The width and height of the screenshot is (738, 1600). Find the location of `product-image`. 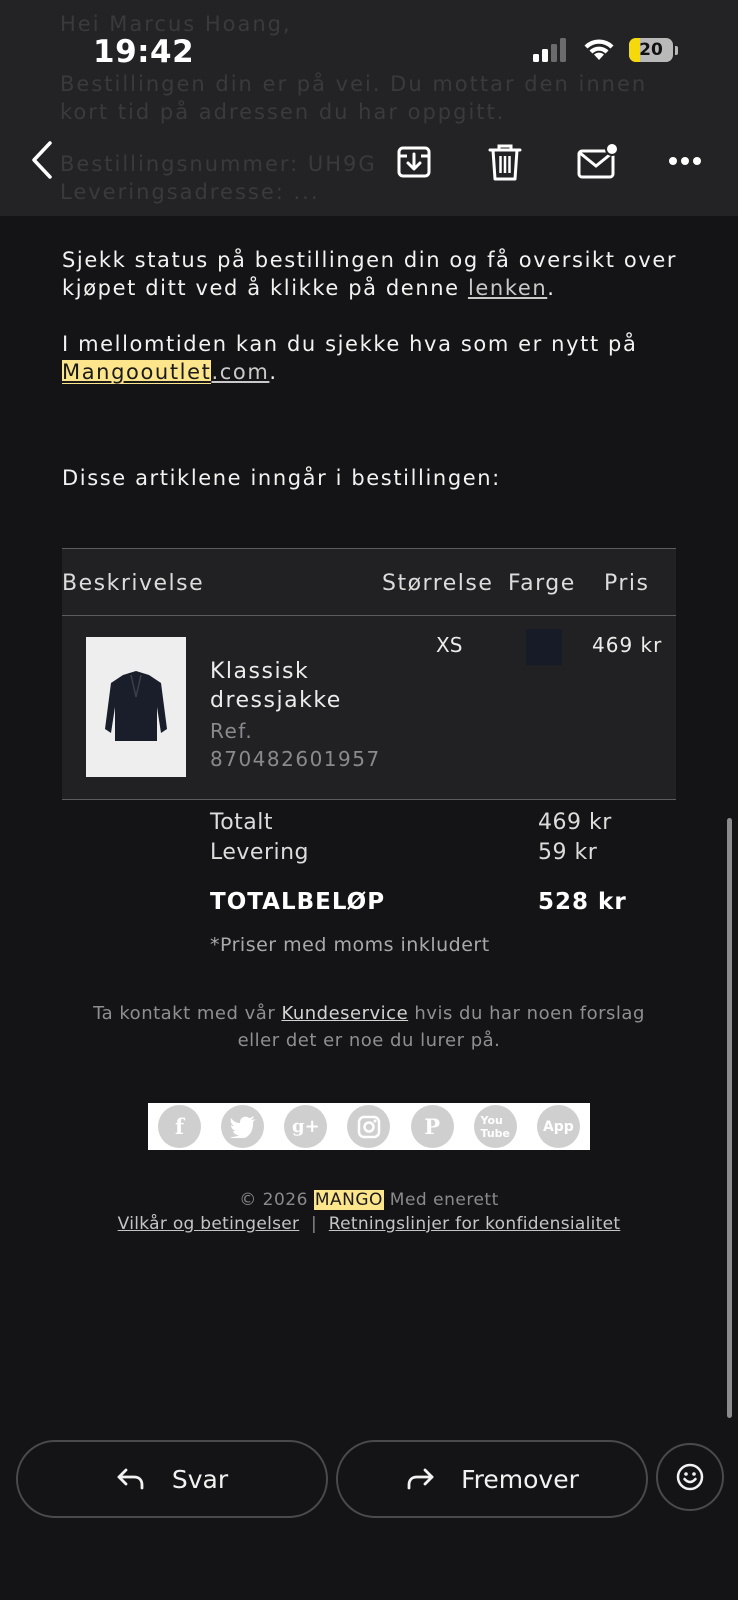

product-image is located at coordinates (136, 707).